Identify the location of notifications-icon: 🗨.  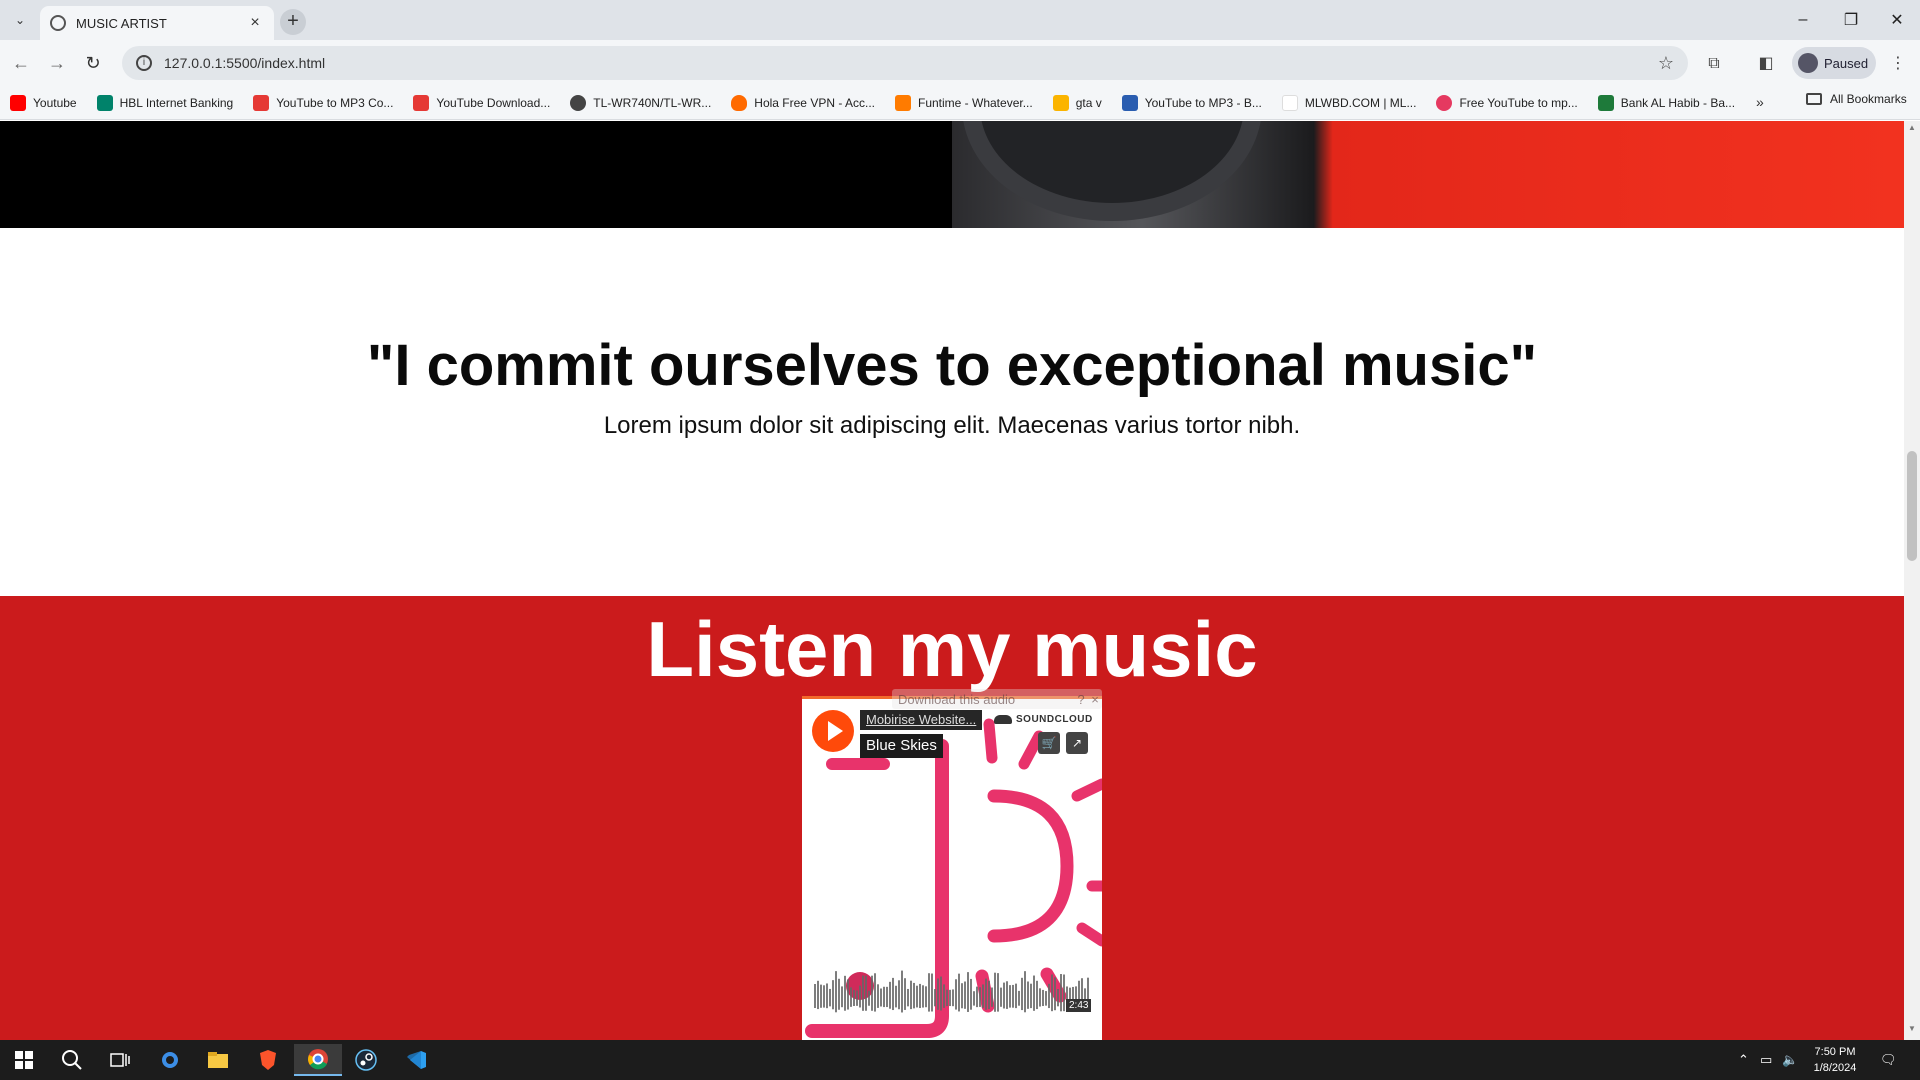
(1888, 1060).